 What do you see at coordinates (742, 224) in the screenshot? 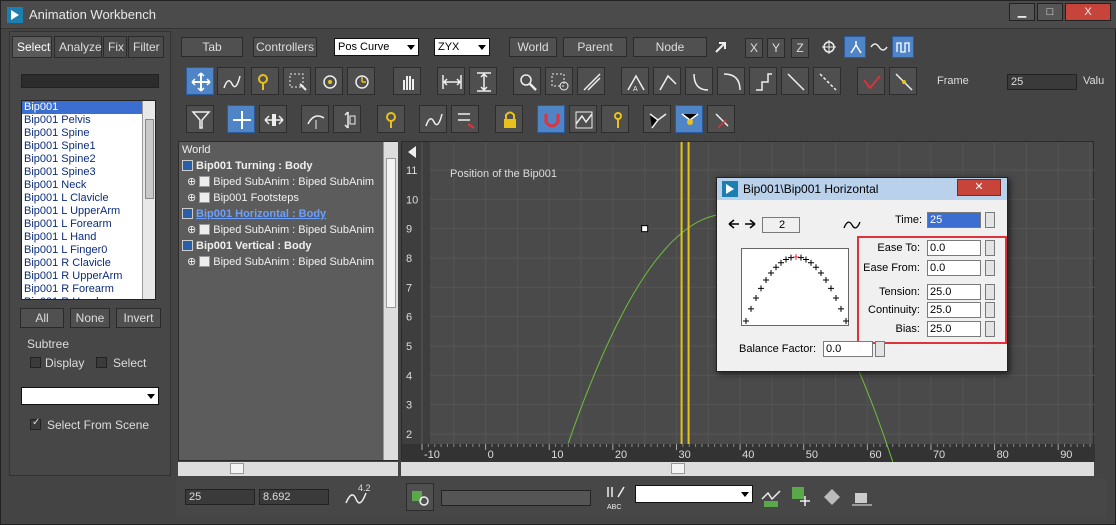
I see `prev-next-key-icon` at bounding box center [742, 224].